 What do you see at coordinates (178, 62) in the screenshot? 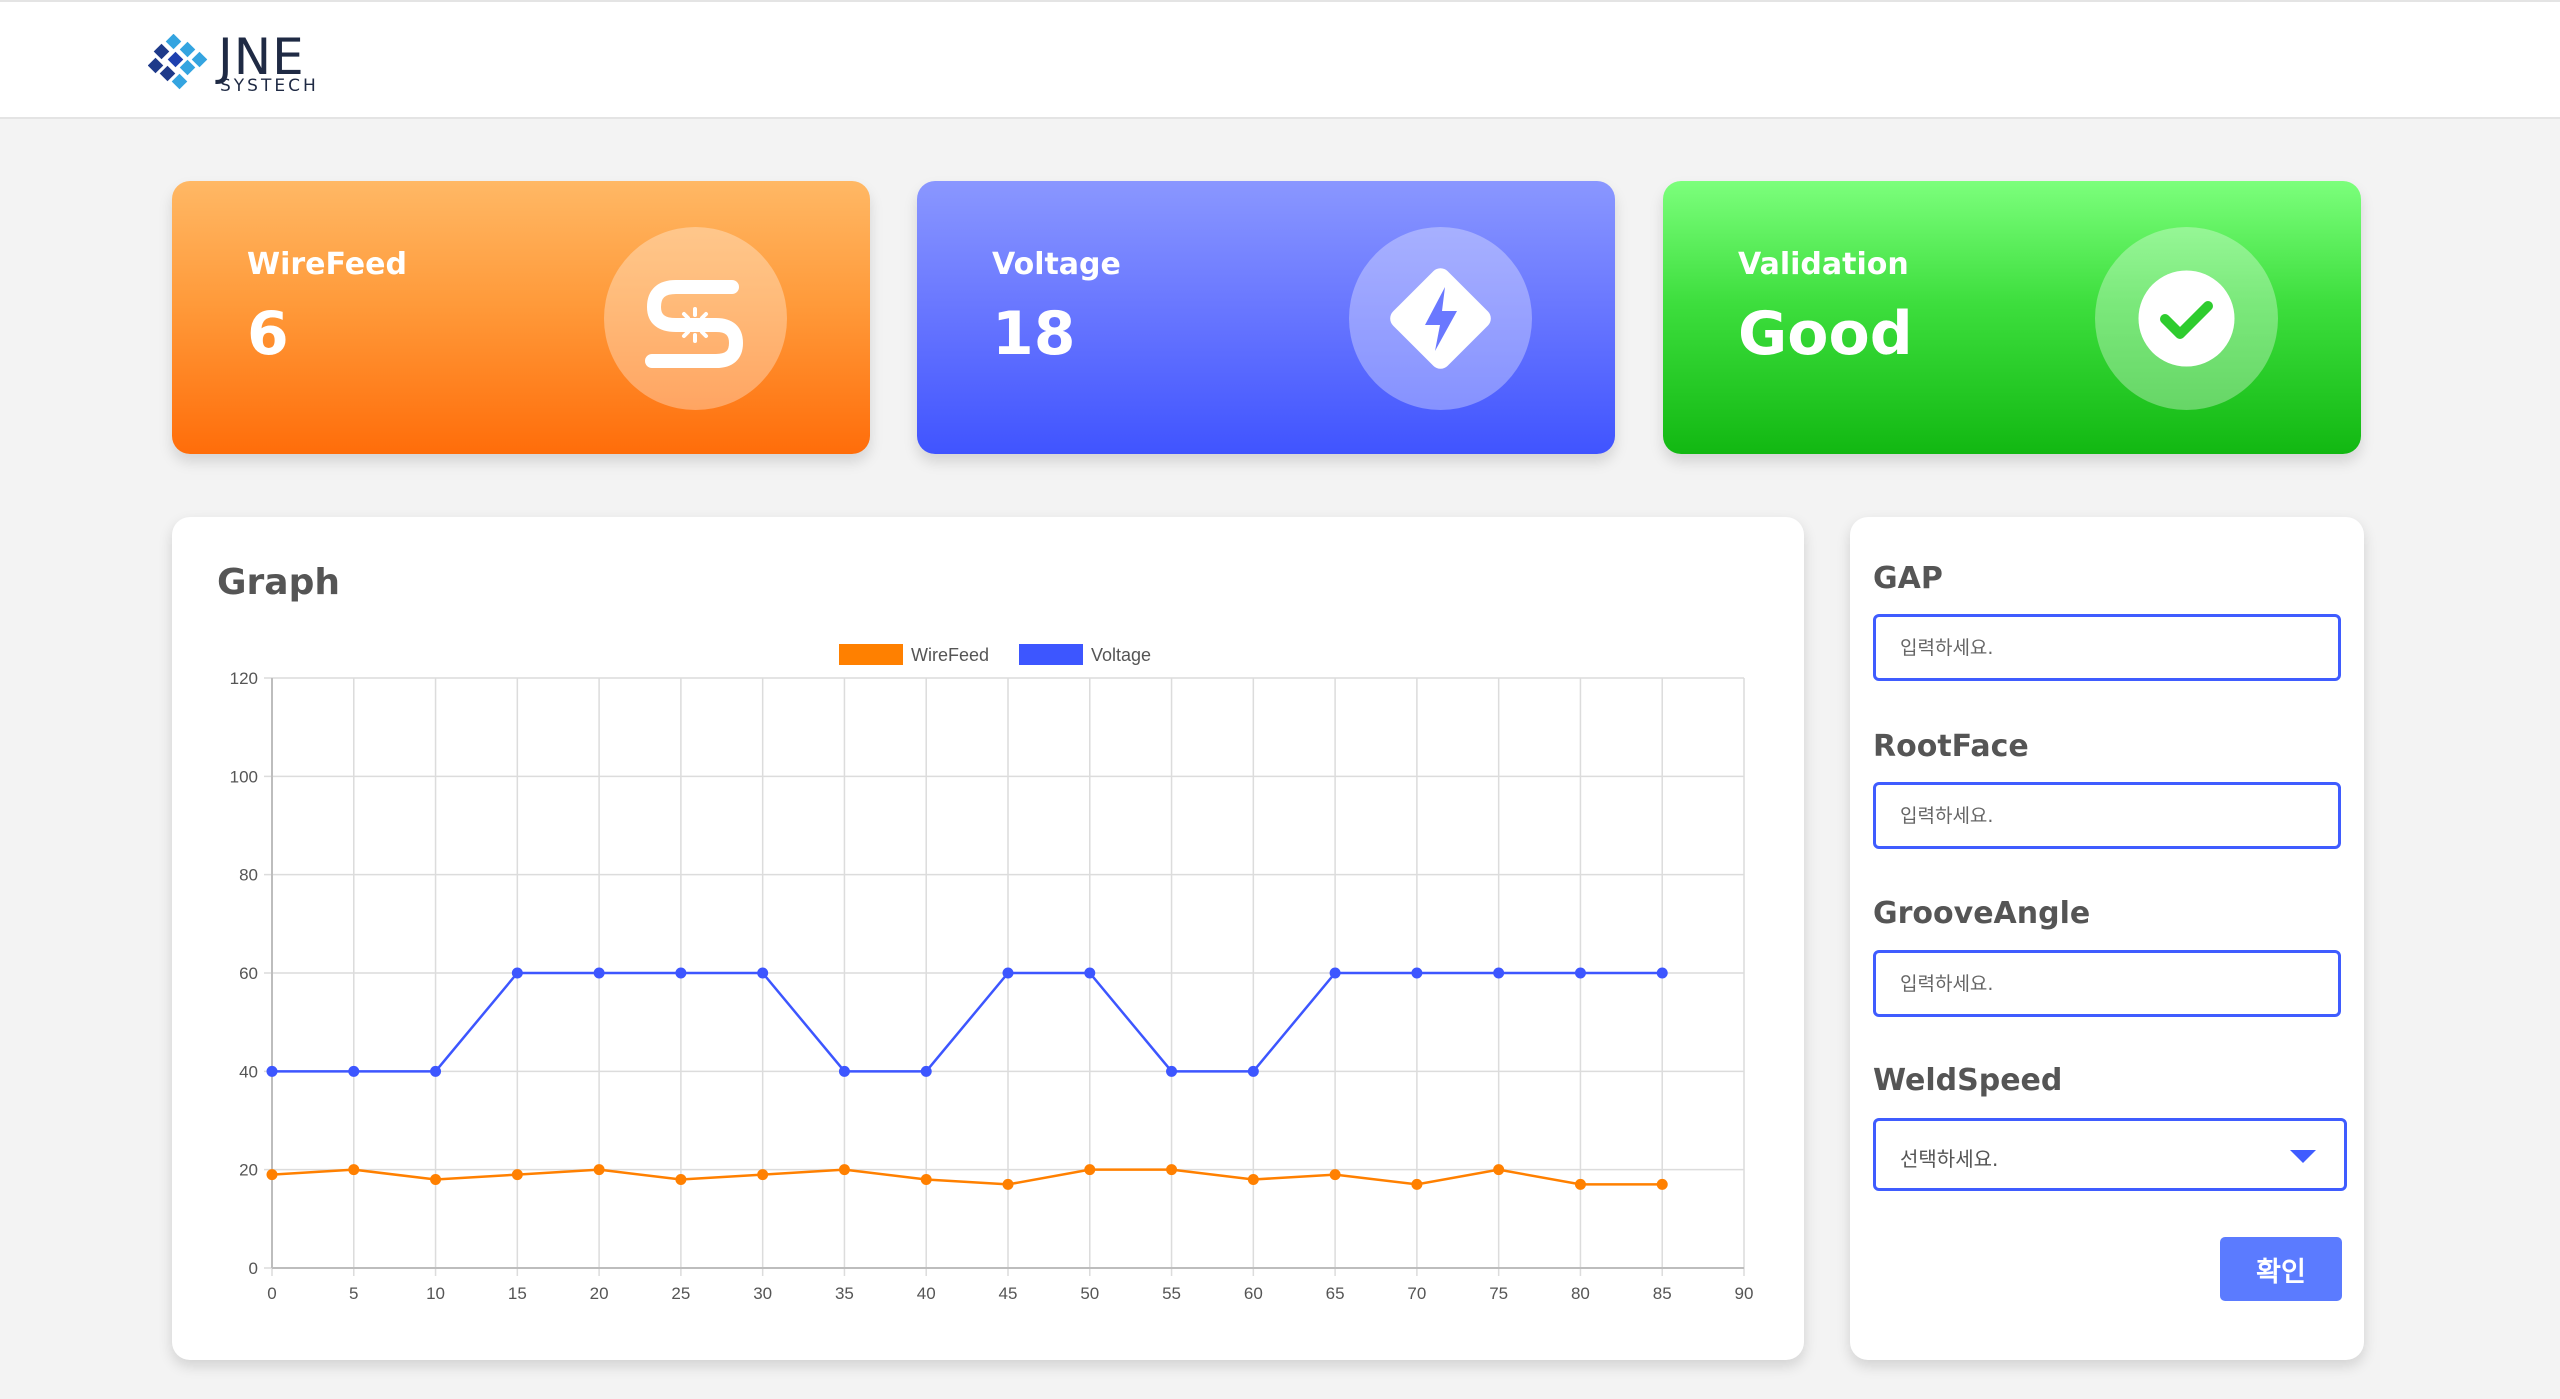
I see `logo-diamond-icon` at bounding box center [178, 62].